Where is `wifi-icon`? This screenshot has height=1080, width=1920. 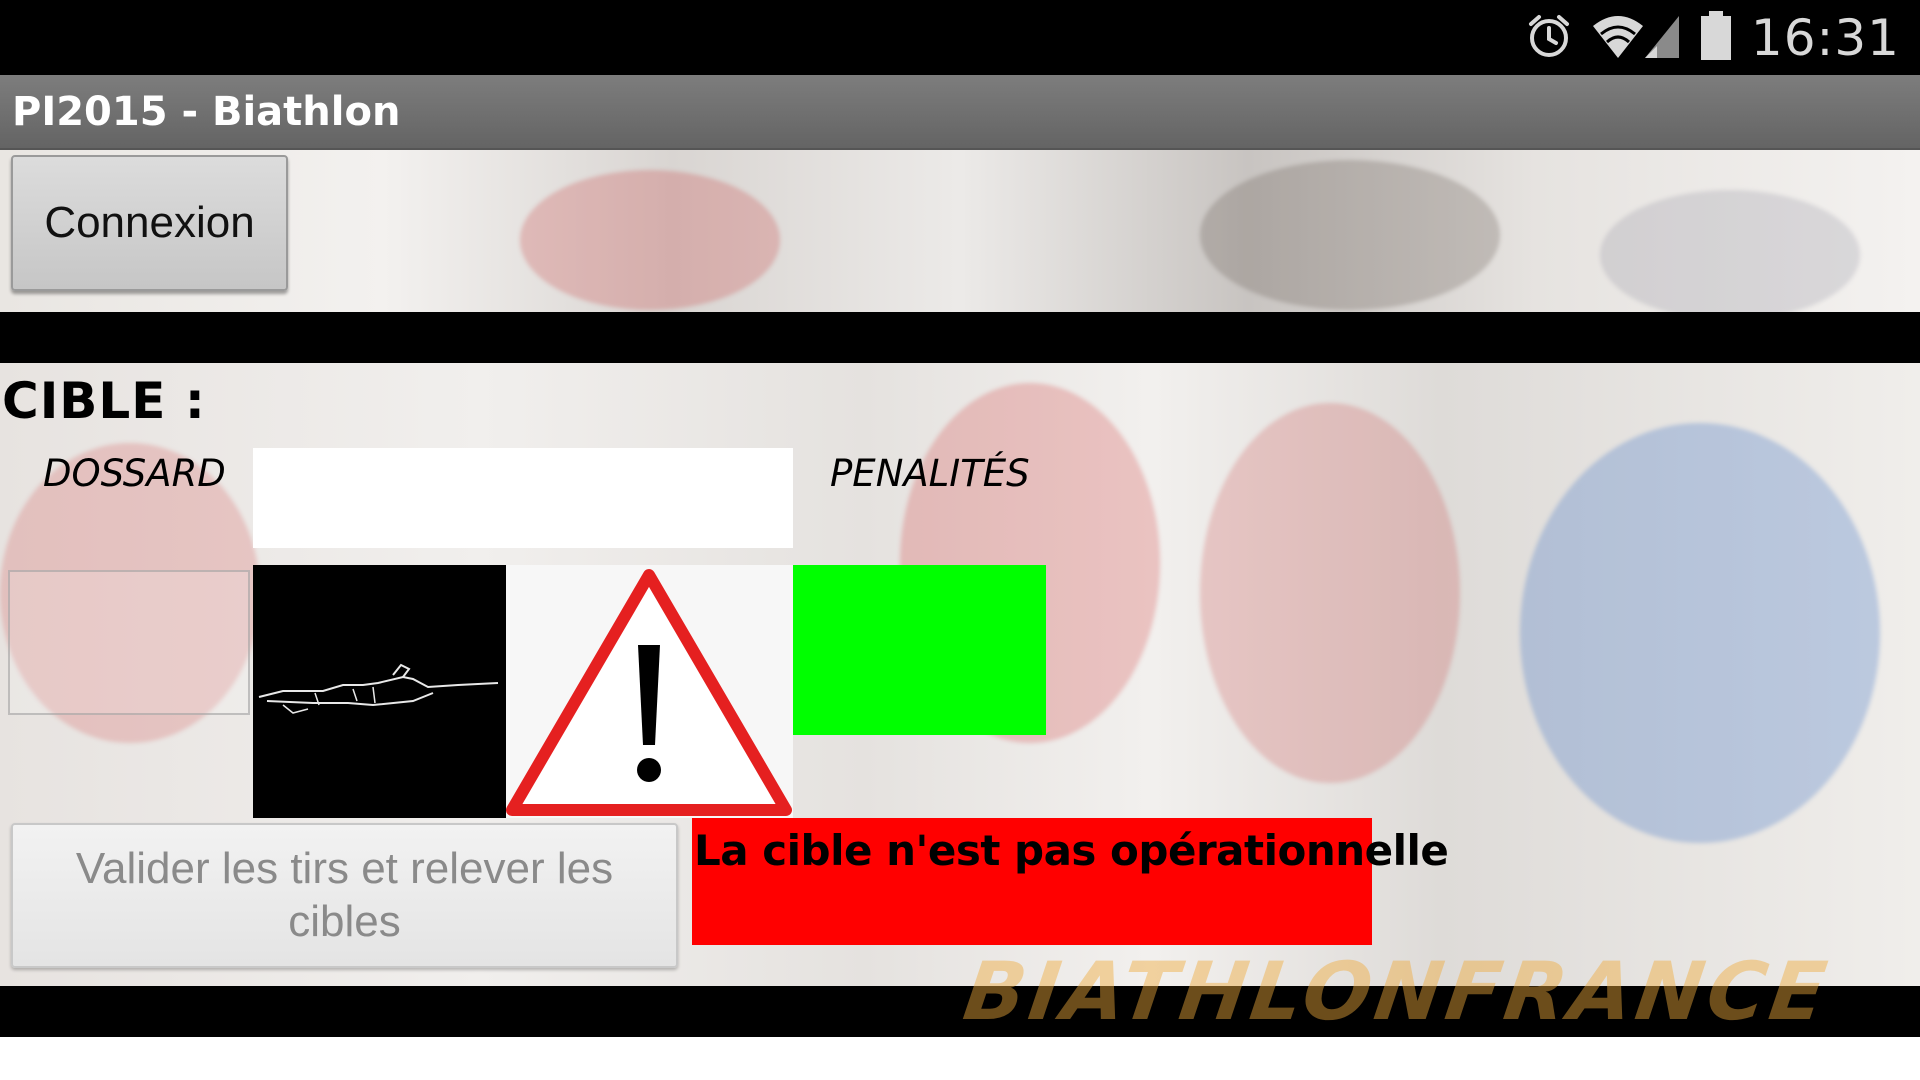
wifi-icon is located at coordinates (1636, 38).